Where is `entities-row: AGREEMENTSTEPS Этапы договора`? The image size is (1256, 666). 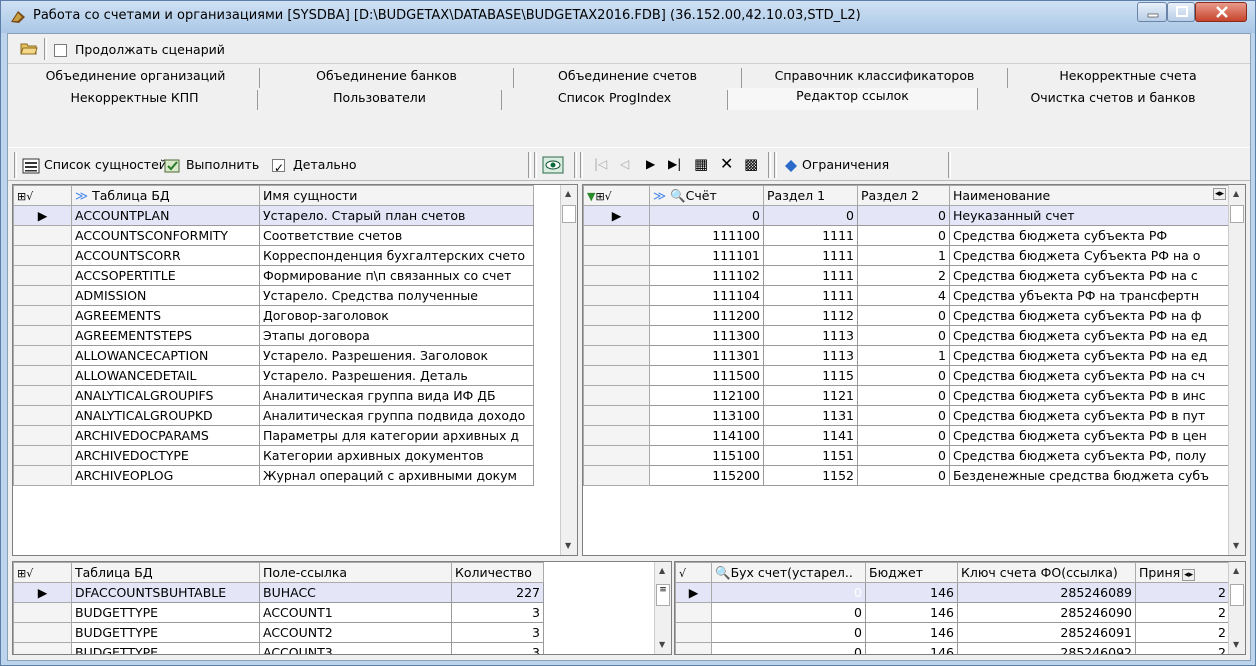 entities-row: AGREEMENTSTEPS Этапы договора is located at coordinates (273, 335).